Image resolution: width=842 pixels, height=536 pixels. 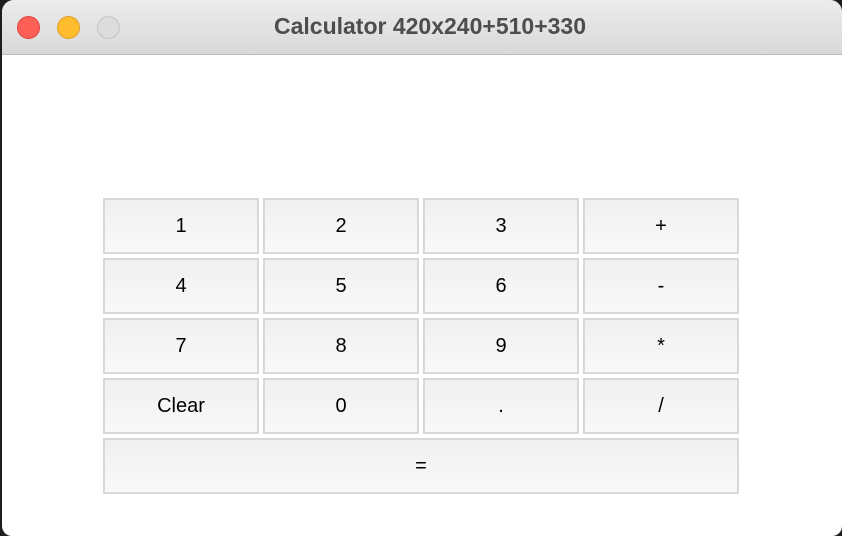 What do you see at coordinates (341, 286) in the screenshot?
I see `digit-5-button: 5` at bounding box center [341, 286].